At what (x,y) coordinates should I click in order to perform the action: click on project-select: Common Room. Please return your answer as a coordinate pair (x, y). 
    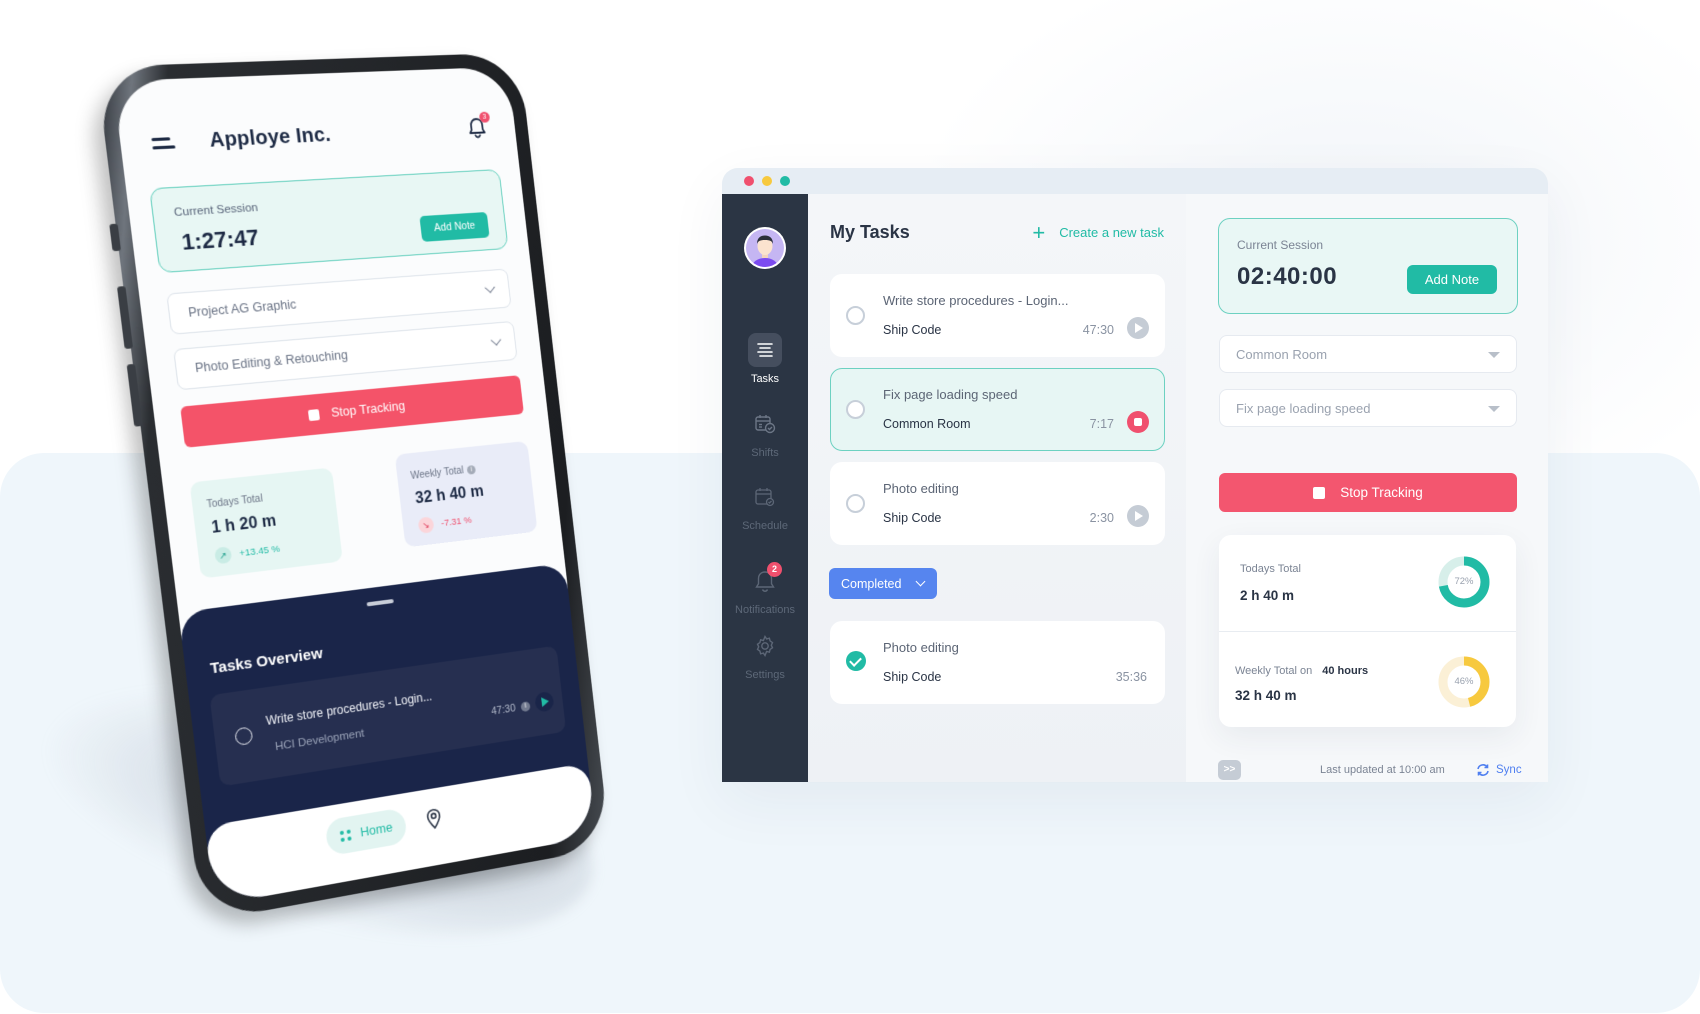
    Looking at the image, I should click on (1368, 354).